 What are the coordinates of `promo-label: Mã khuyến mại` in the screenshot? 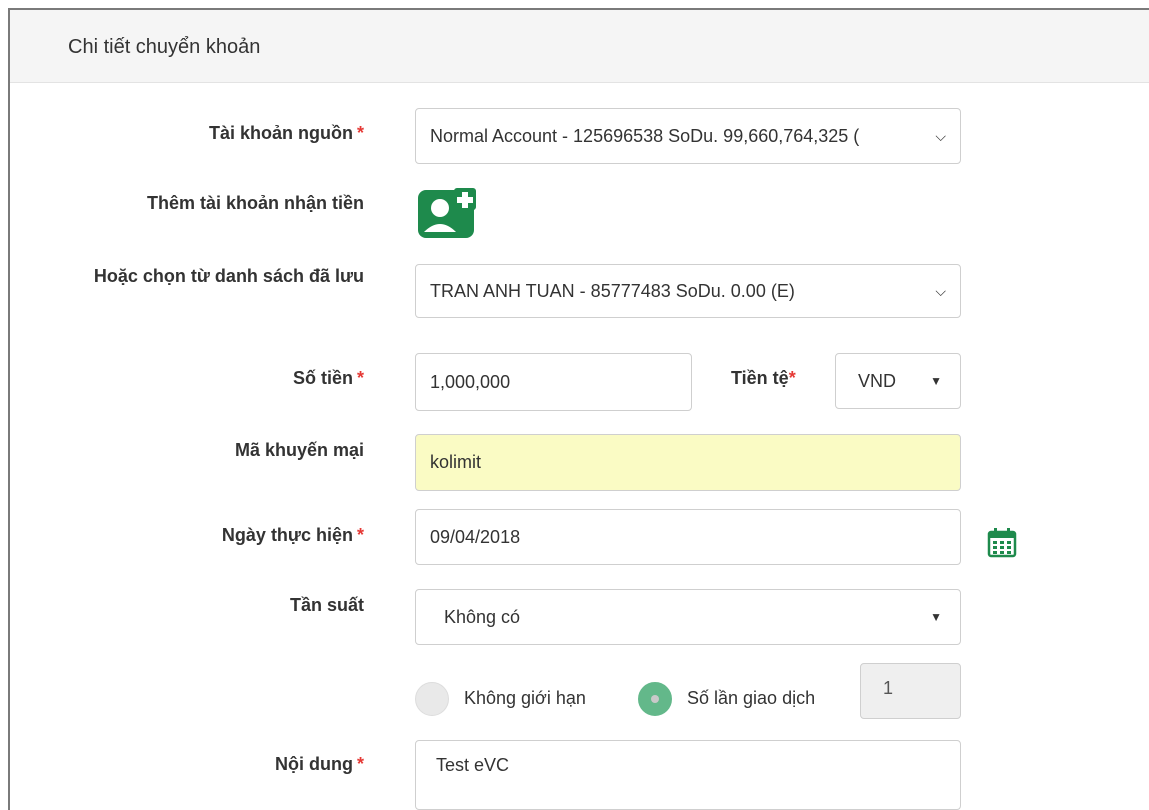 It's located at (299, 450).